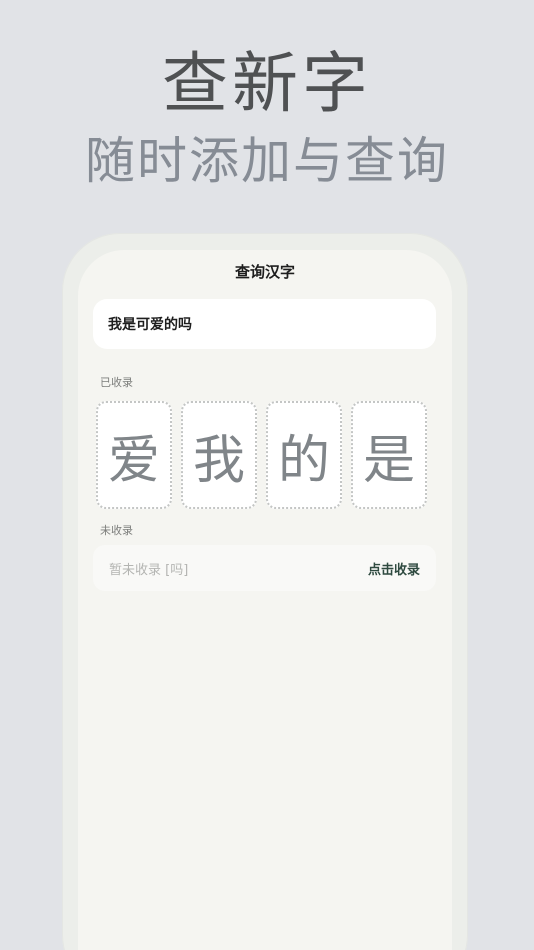 This screenshot has height=950, width=534. I want to click on char-card: 我, so click(219, 455).